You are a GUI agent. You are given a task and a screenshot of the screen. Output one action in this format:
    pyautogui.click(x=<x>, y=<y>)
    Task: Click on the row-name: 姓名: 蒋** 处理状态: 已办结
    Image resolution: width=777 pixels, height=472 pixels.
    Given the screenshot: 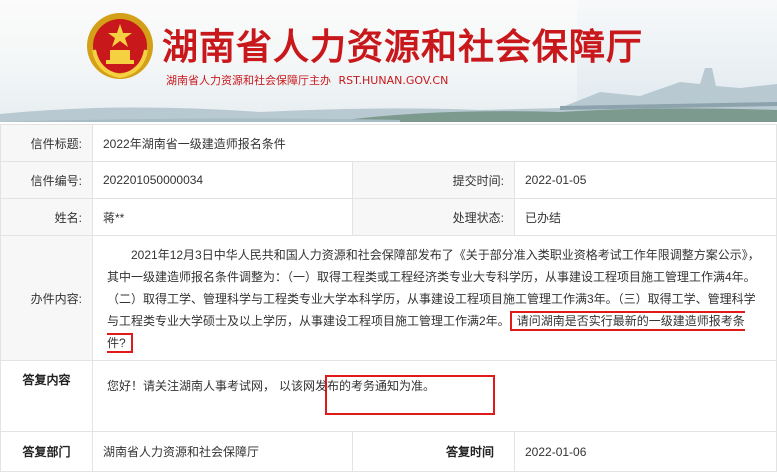 What is the action you would take?
    pyautogui.click(x=388, y=217)
    